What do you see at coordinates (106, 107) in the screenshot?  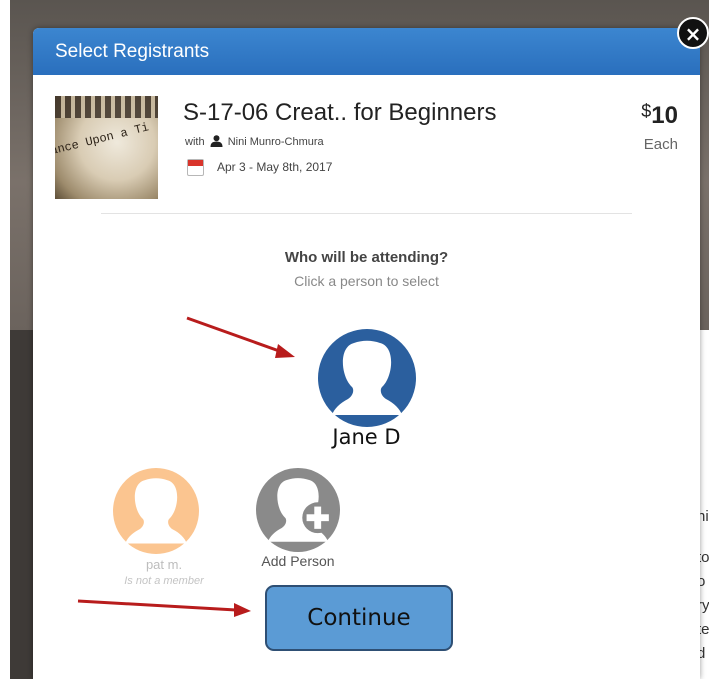 I see `typewriter-keys` at bounding box center [106, 107].